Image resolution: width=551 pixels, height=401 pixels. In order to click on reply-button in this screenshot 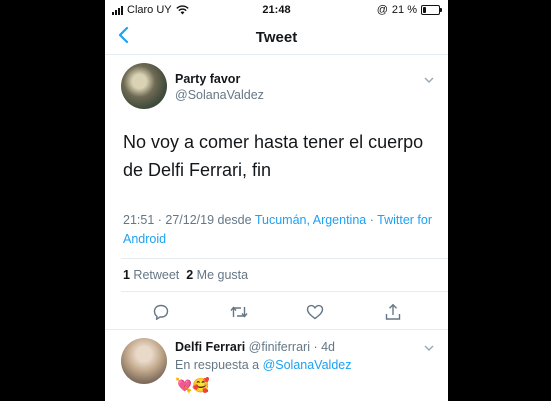, I will do `click(161, 312)`.